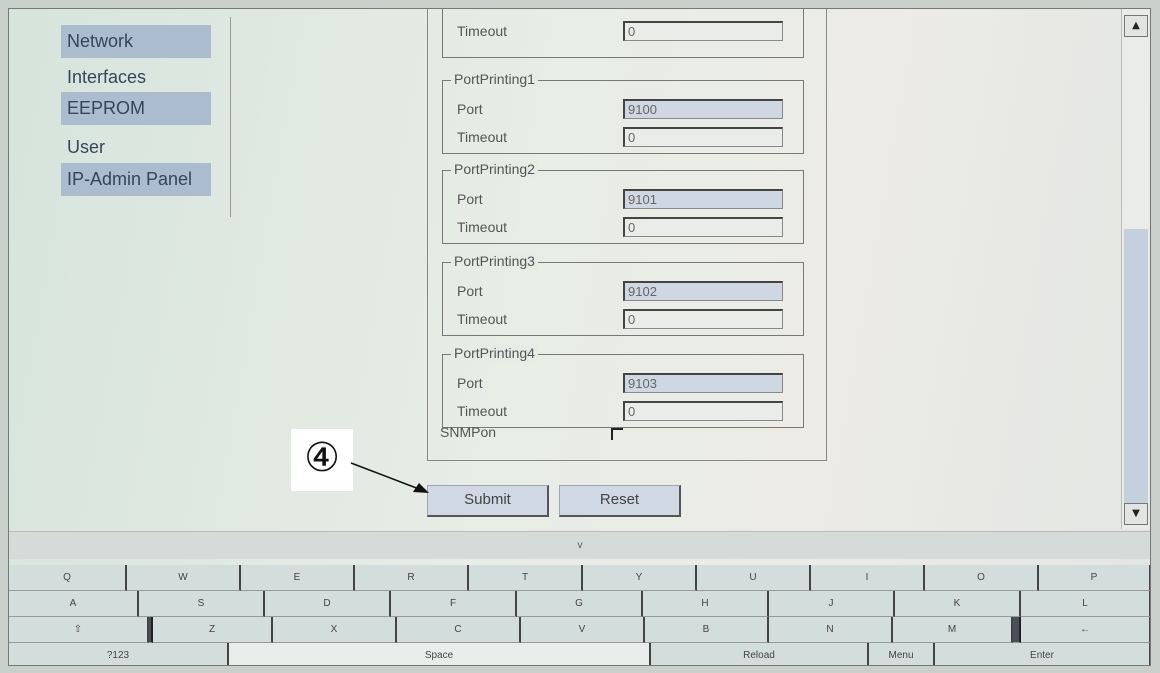 The width and height of the screenshot is (1160, 673). What do you see at coordinates (1085, 604) in the screenshot?
I see `key-l: L` at bounding box center [1085, 604].